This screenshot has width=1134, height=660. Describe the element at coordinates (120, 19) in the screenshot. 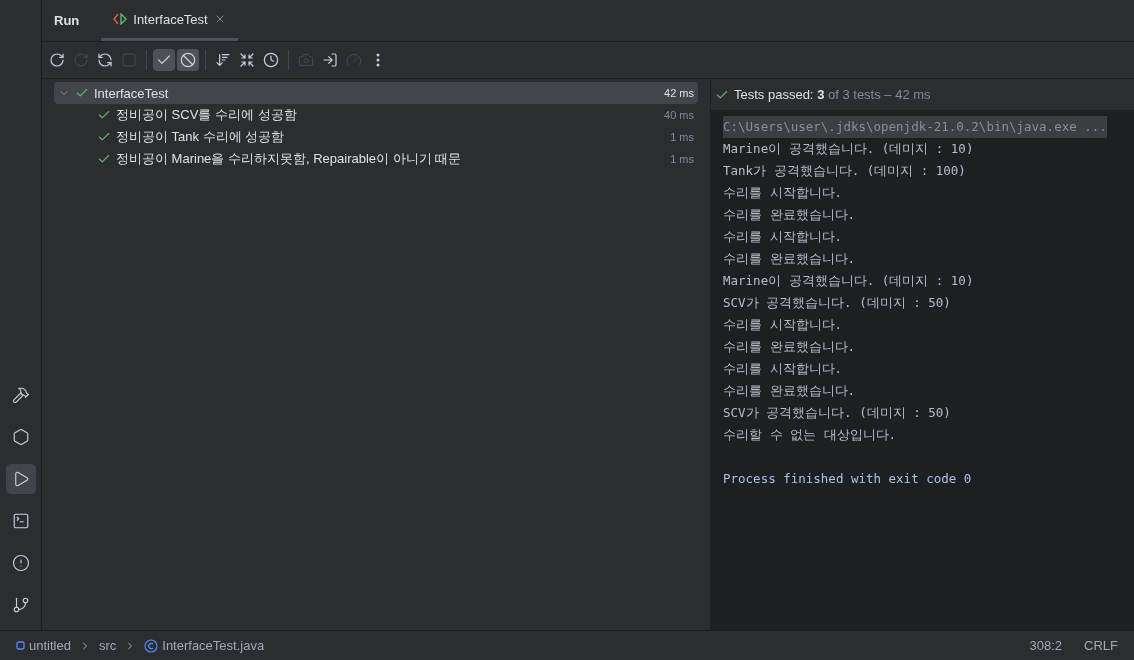

I see `test-run-icon` at that location.